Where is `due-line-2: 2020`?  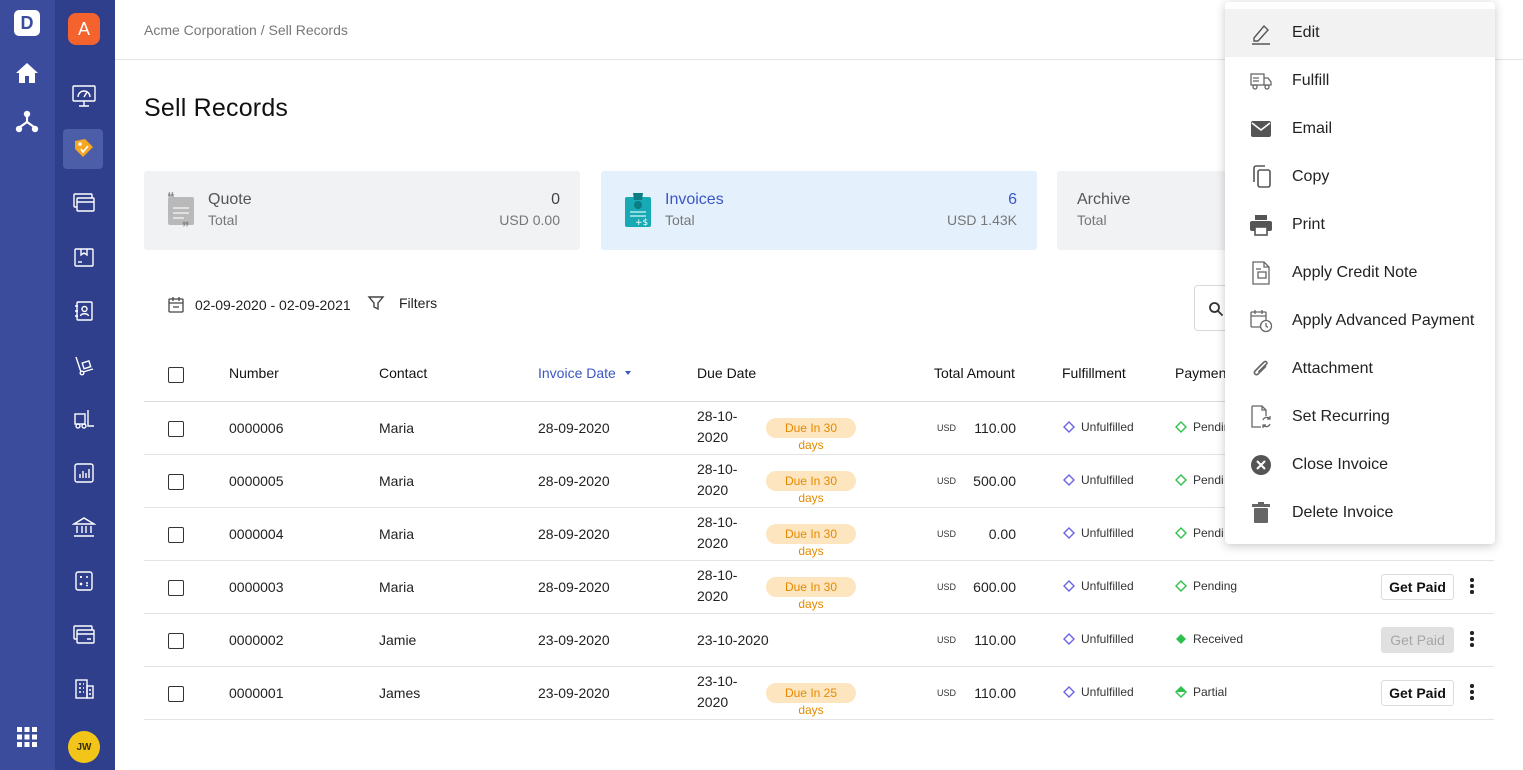
due-line-2: 2020 is located at coordinates (713, 543).